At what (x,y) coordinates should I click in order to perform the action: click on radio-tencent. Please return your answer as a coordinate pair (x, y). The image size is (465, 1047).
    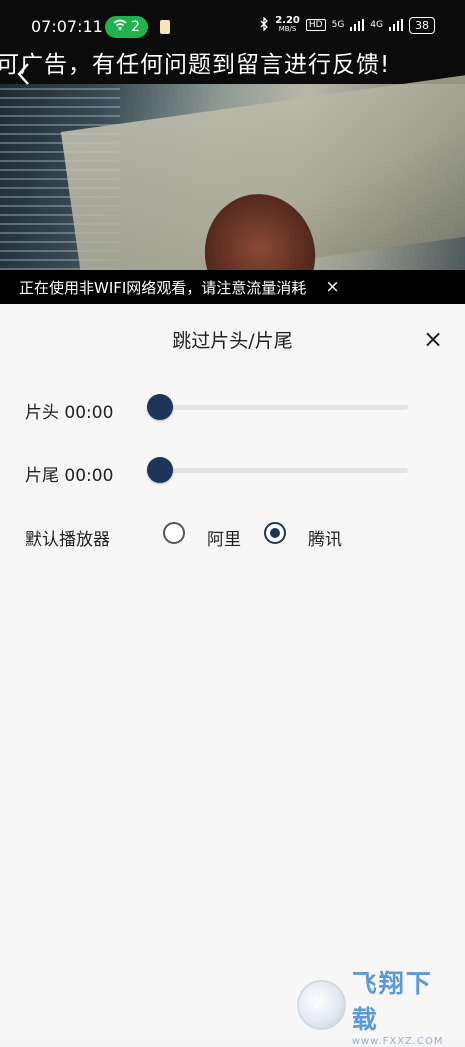
    Looking at the image, I should click on (275, 533).